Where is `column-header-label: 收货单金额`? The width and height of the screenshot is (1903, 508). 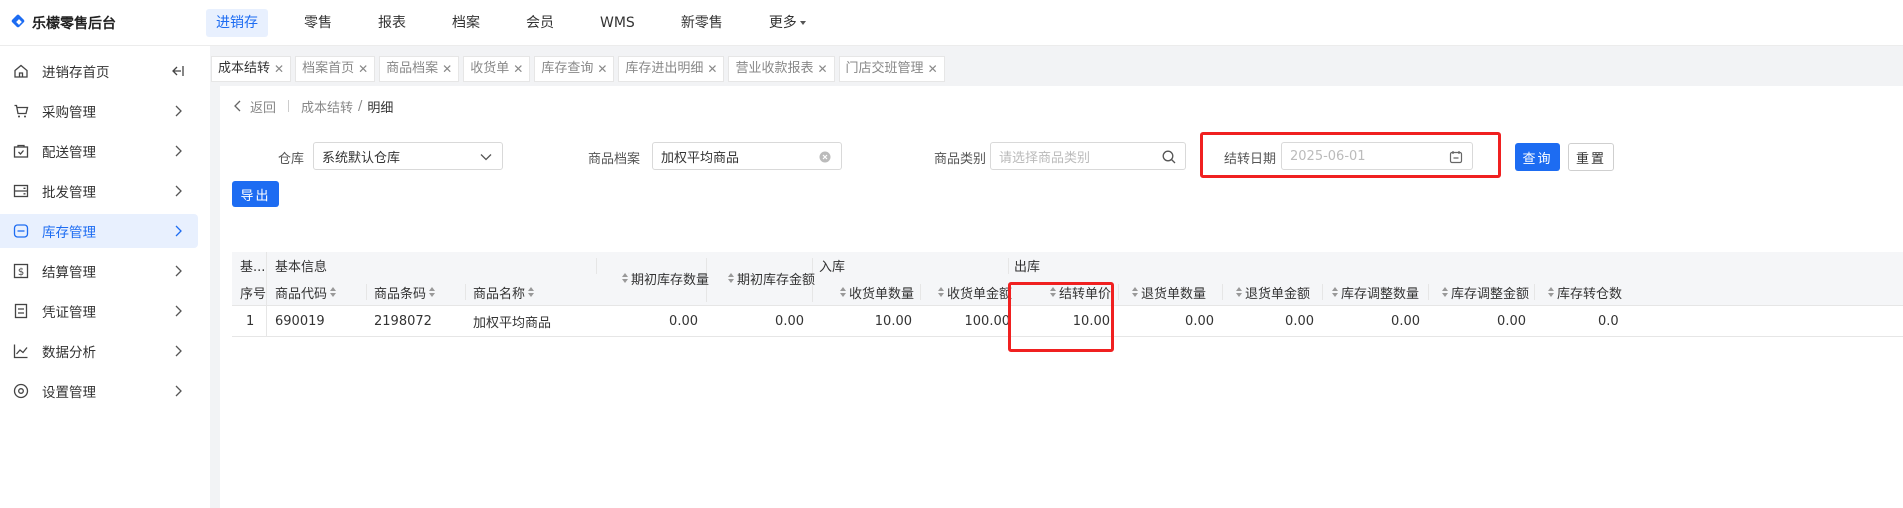 column-header-label: 收货单金额 is located at coordinates (980, 294).